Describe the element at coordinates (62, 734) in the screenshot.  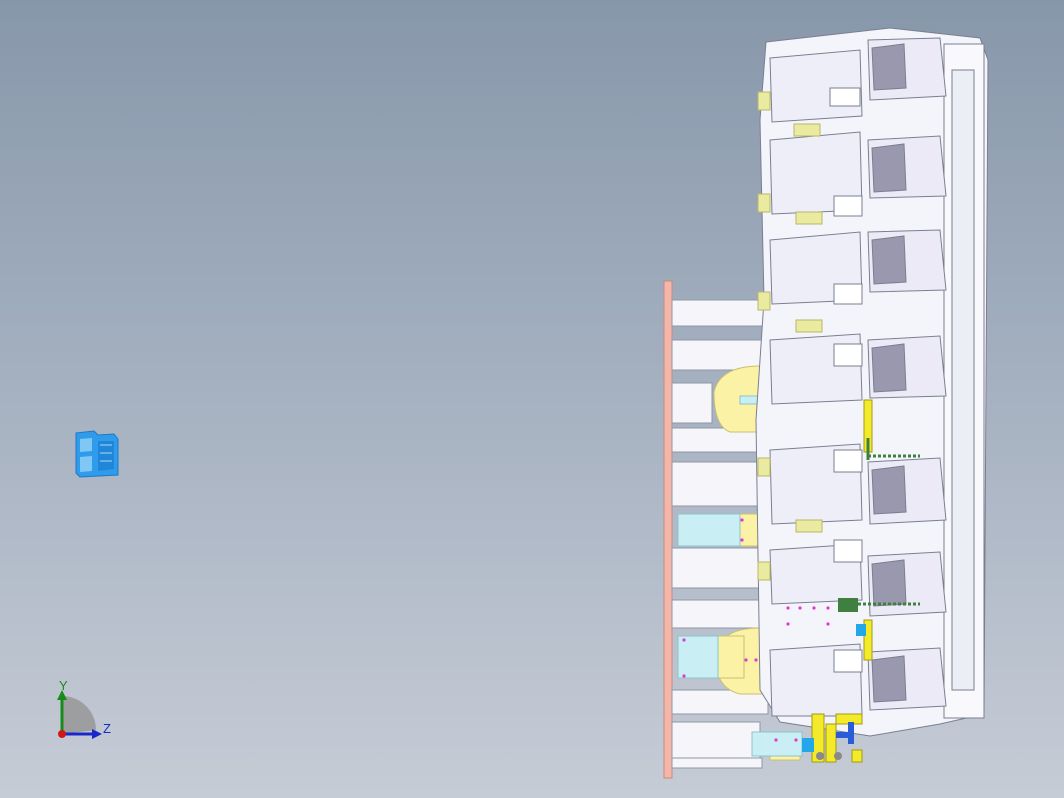
I see `axis-x-dot` at that location.